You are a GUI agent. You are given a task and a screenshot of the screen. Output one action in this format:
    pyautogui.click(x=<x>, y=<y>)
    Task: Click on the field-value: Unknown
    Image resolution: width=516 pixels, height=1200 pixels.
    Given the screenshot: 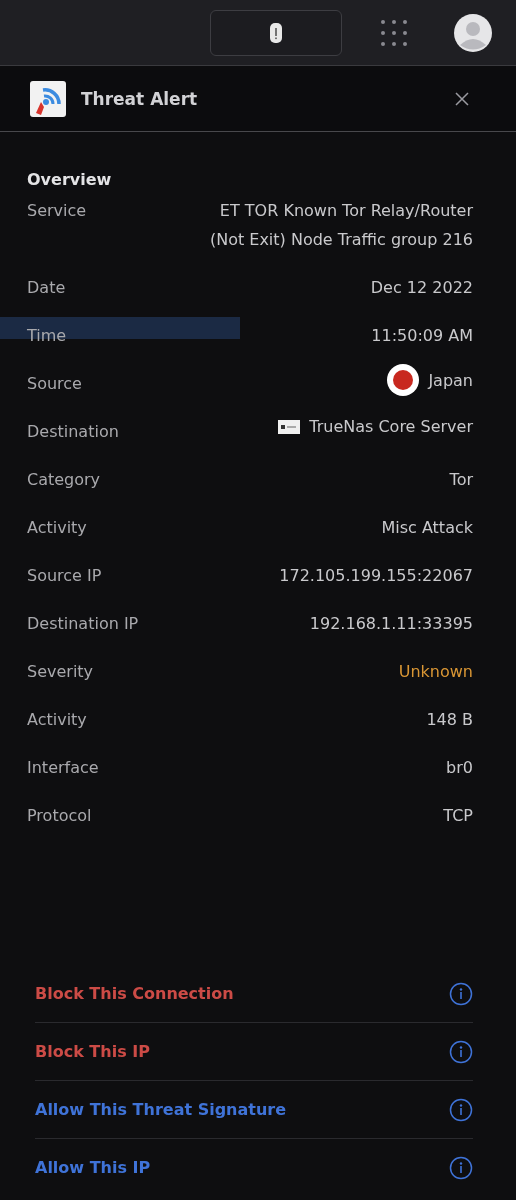 What is the action you would take?
    pyautogui.click(x=435, y=672)
    